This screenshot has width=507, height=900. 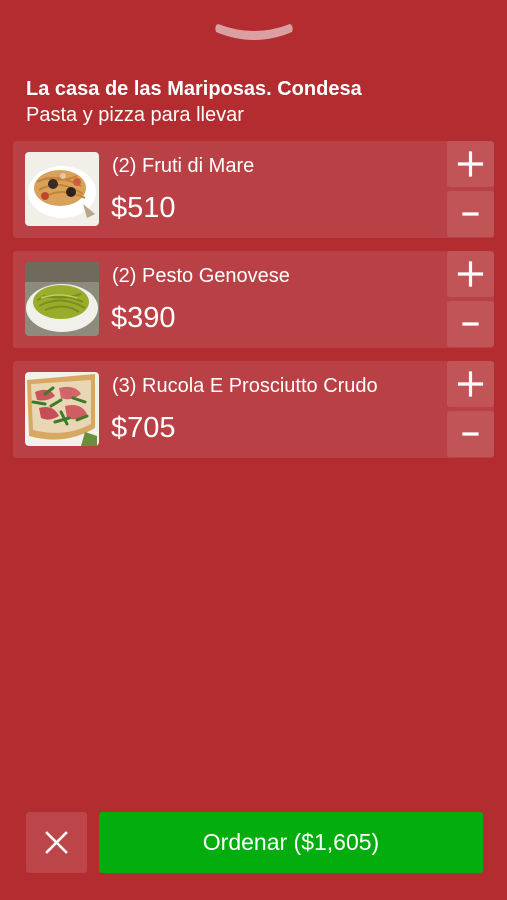 I want to click on restaurant-subtitle: Pasta y pizza para llevar, so click(x=135, y=115).